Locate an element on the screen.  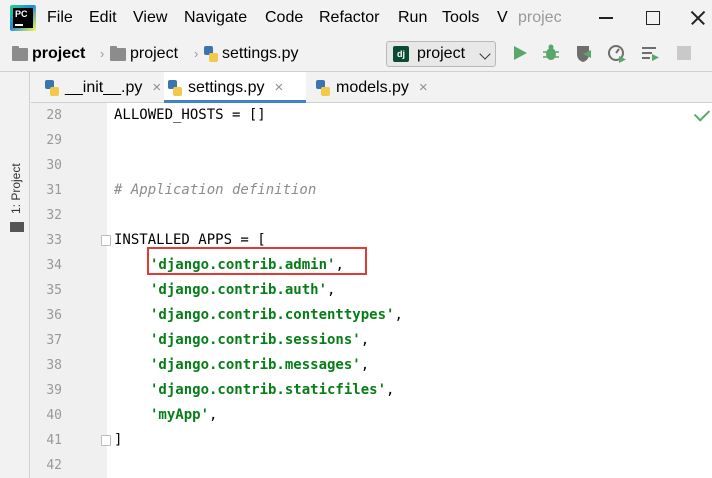
menu-navigate: Navigate is located at coordinates (215, 18).